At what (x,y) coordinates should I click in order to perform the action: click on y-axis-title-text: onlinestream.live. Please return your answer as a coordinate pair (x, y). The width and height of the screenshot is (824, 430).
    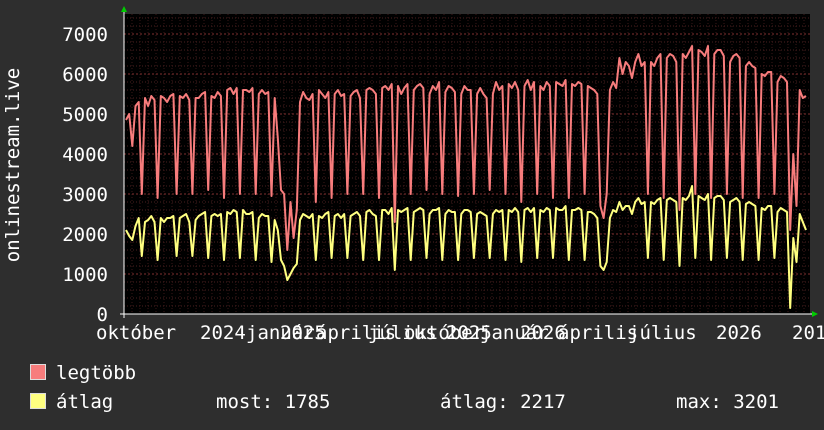
    Looking at the image, I should click on (13, 165).